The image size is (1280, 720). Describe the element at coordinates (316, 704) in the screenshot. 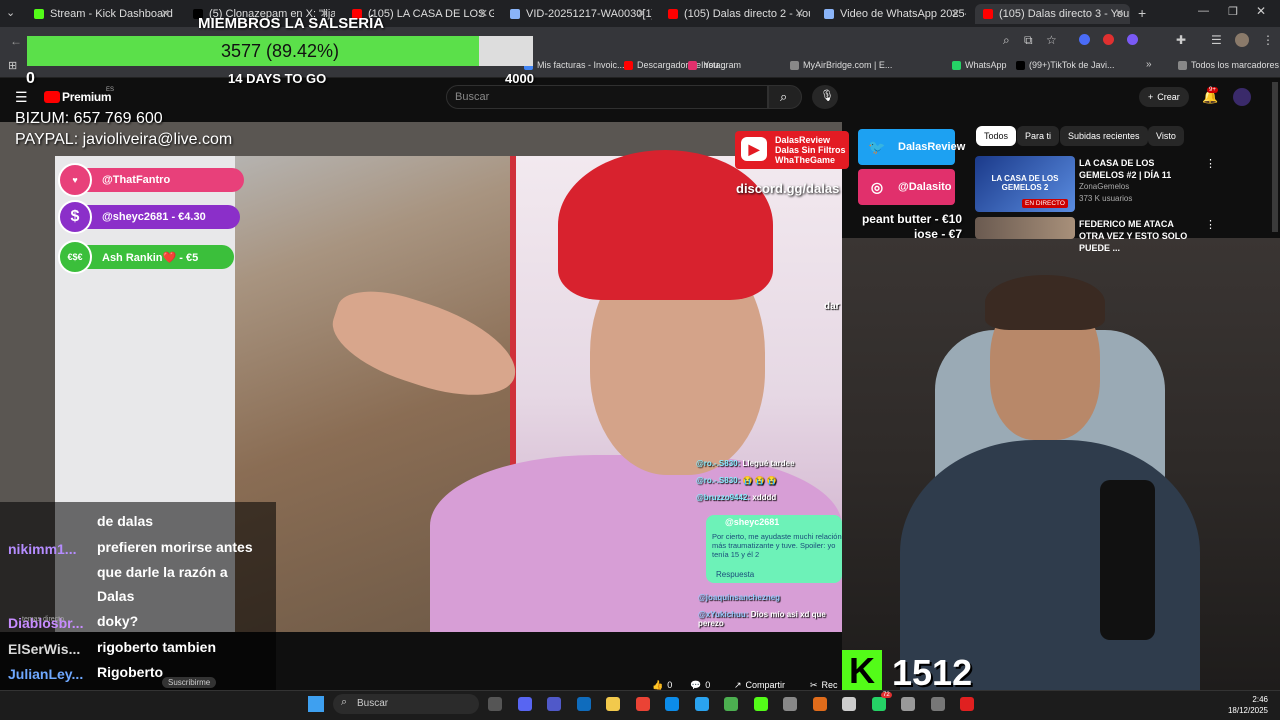

I see `windows-start-icon` at that location.